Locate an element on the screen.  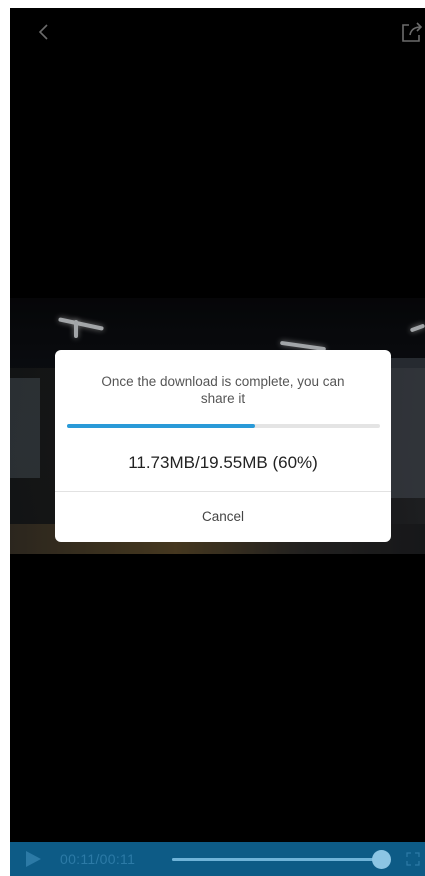
fullscreen-button is located at coordinates (413, 859).